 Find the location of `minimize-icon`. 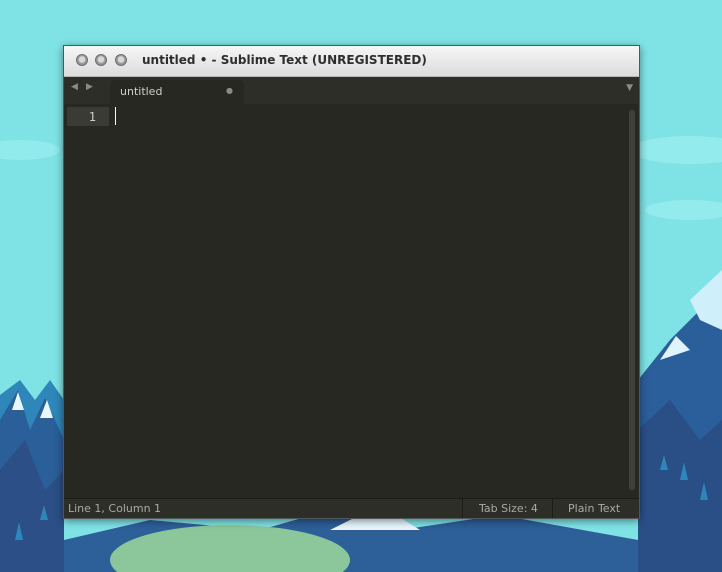

minimize-icon is located at coordinates (101, 60).